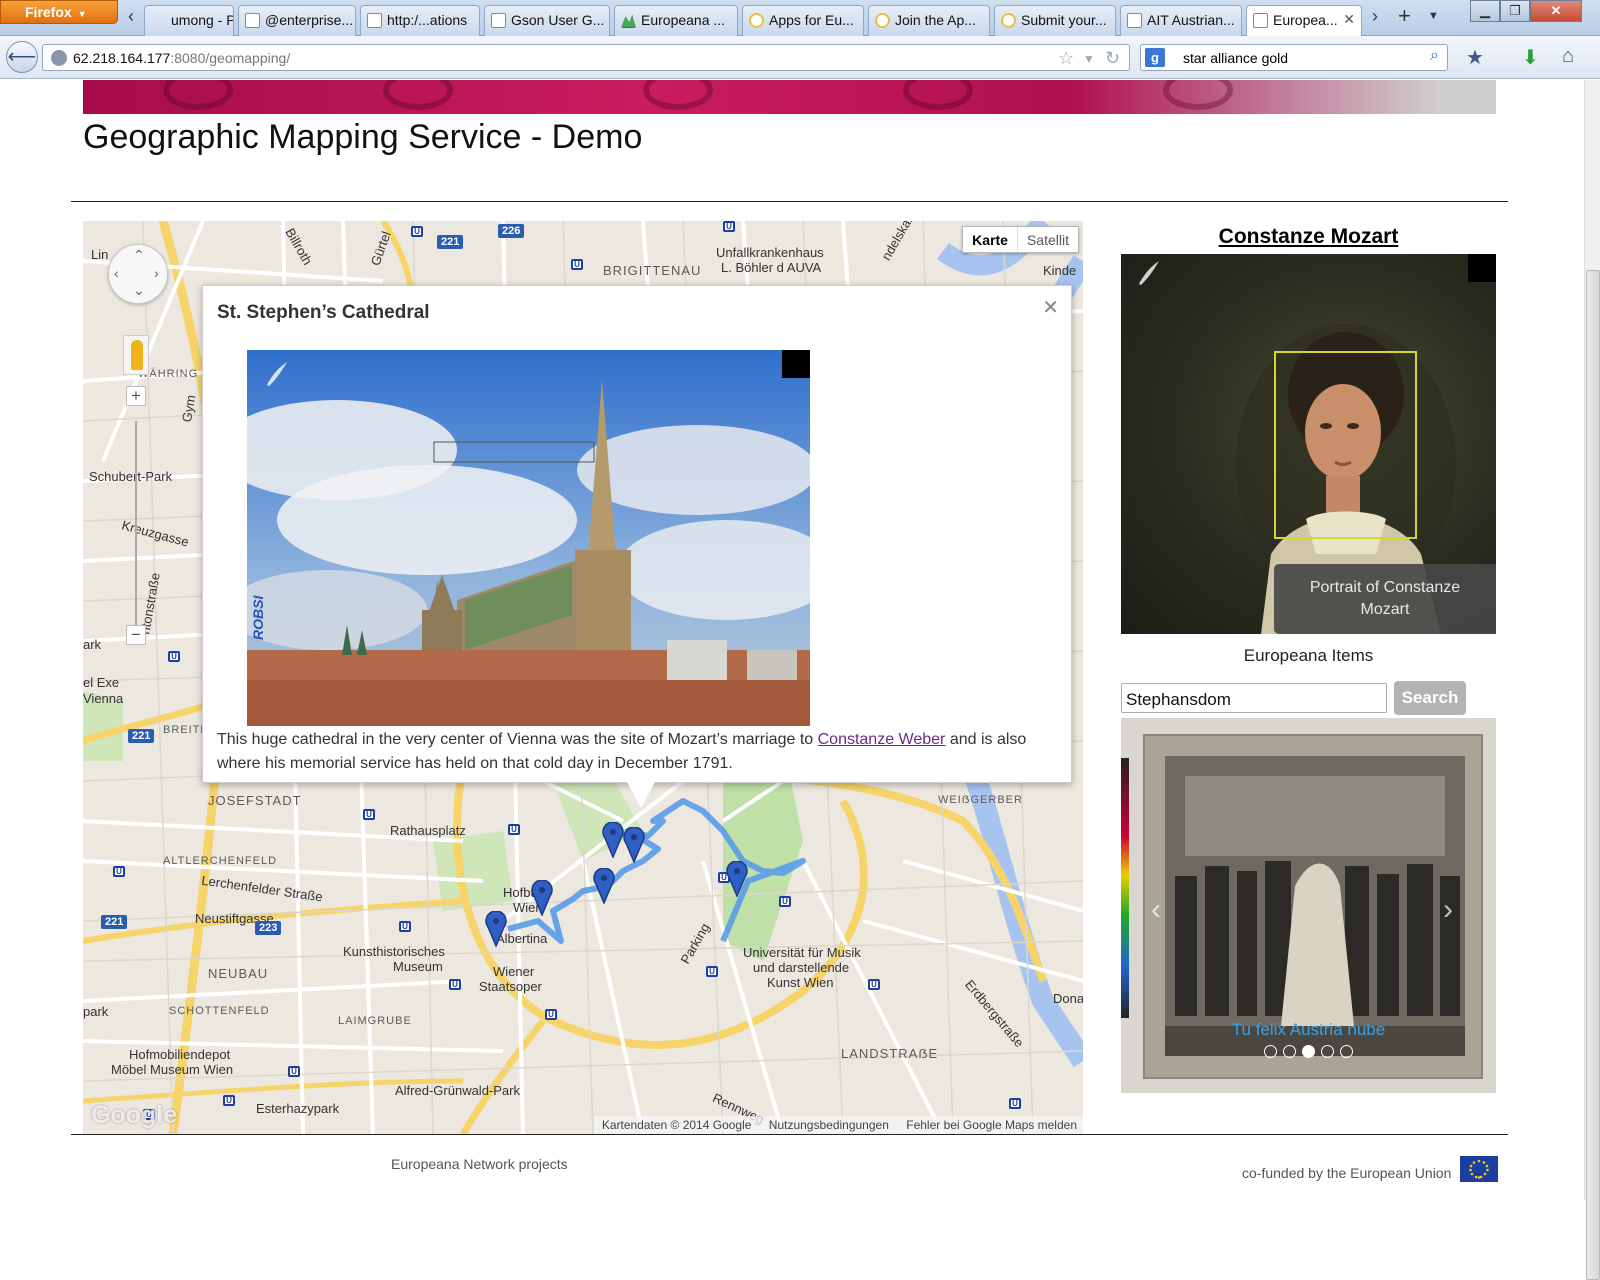 Image resolution: width=1600 pixels, height=1280 pixels. What do you see at coordinates (1308, 655) in the screenshot?
I see `europeana-items-heading: Europeana Items` at bounding box center [1308, 655].